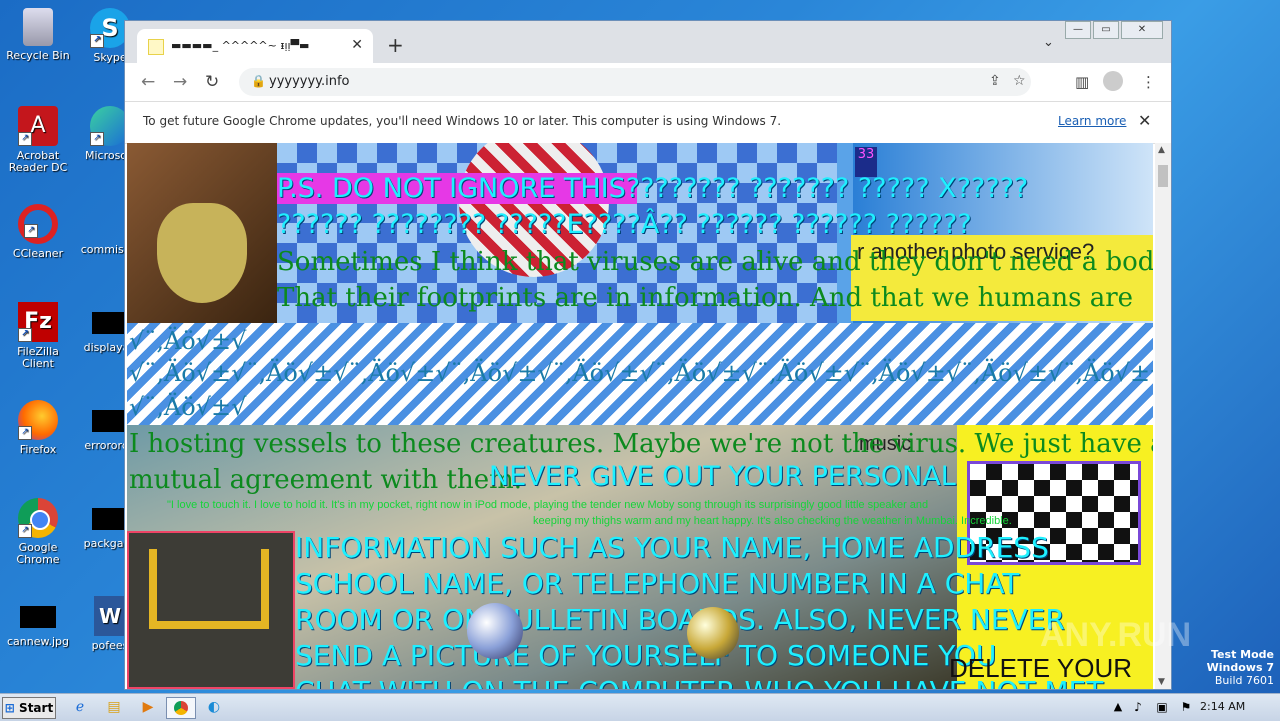 This screenshot has height=721, width=1280. What do you see at coordinates (209, 589) in the screenshot?
I see `rune-glyph-icon` at bounding box center [209, 589].